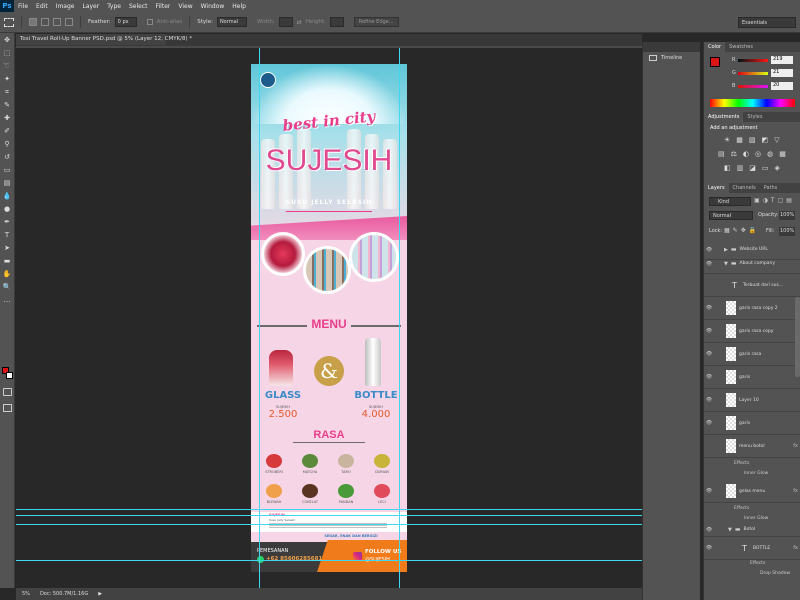 Image resolution: width=800 pixels, height=600 pixels. Describe the element at coordinates (777, 168) in the screenshot. I see `selective-color-icon: ◈` at that location.